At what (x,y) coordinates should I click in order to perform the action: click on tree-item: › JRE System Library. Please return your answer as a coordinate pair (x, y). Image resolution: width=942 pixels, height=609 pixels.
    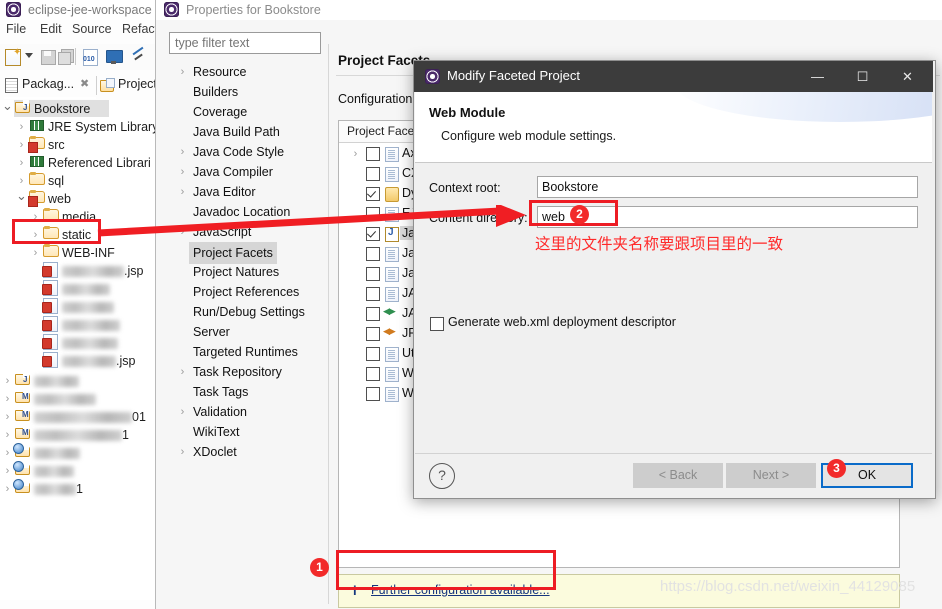
    Looking at the image, I should click on (80, 127).